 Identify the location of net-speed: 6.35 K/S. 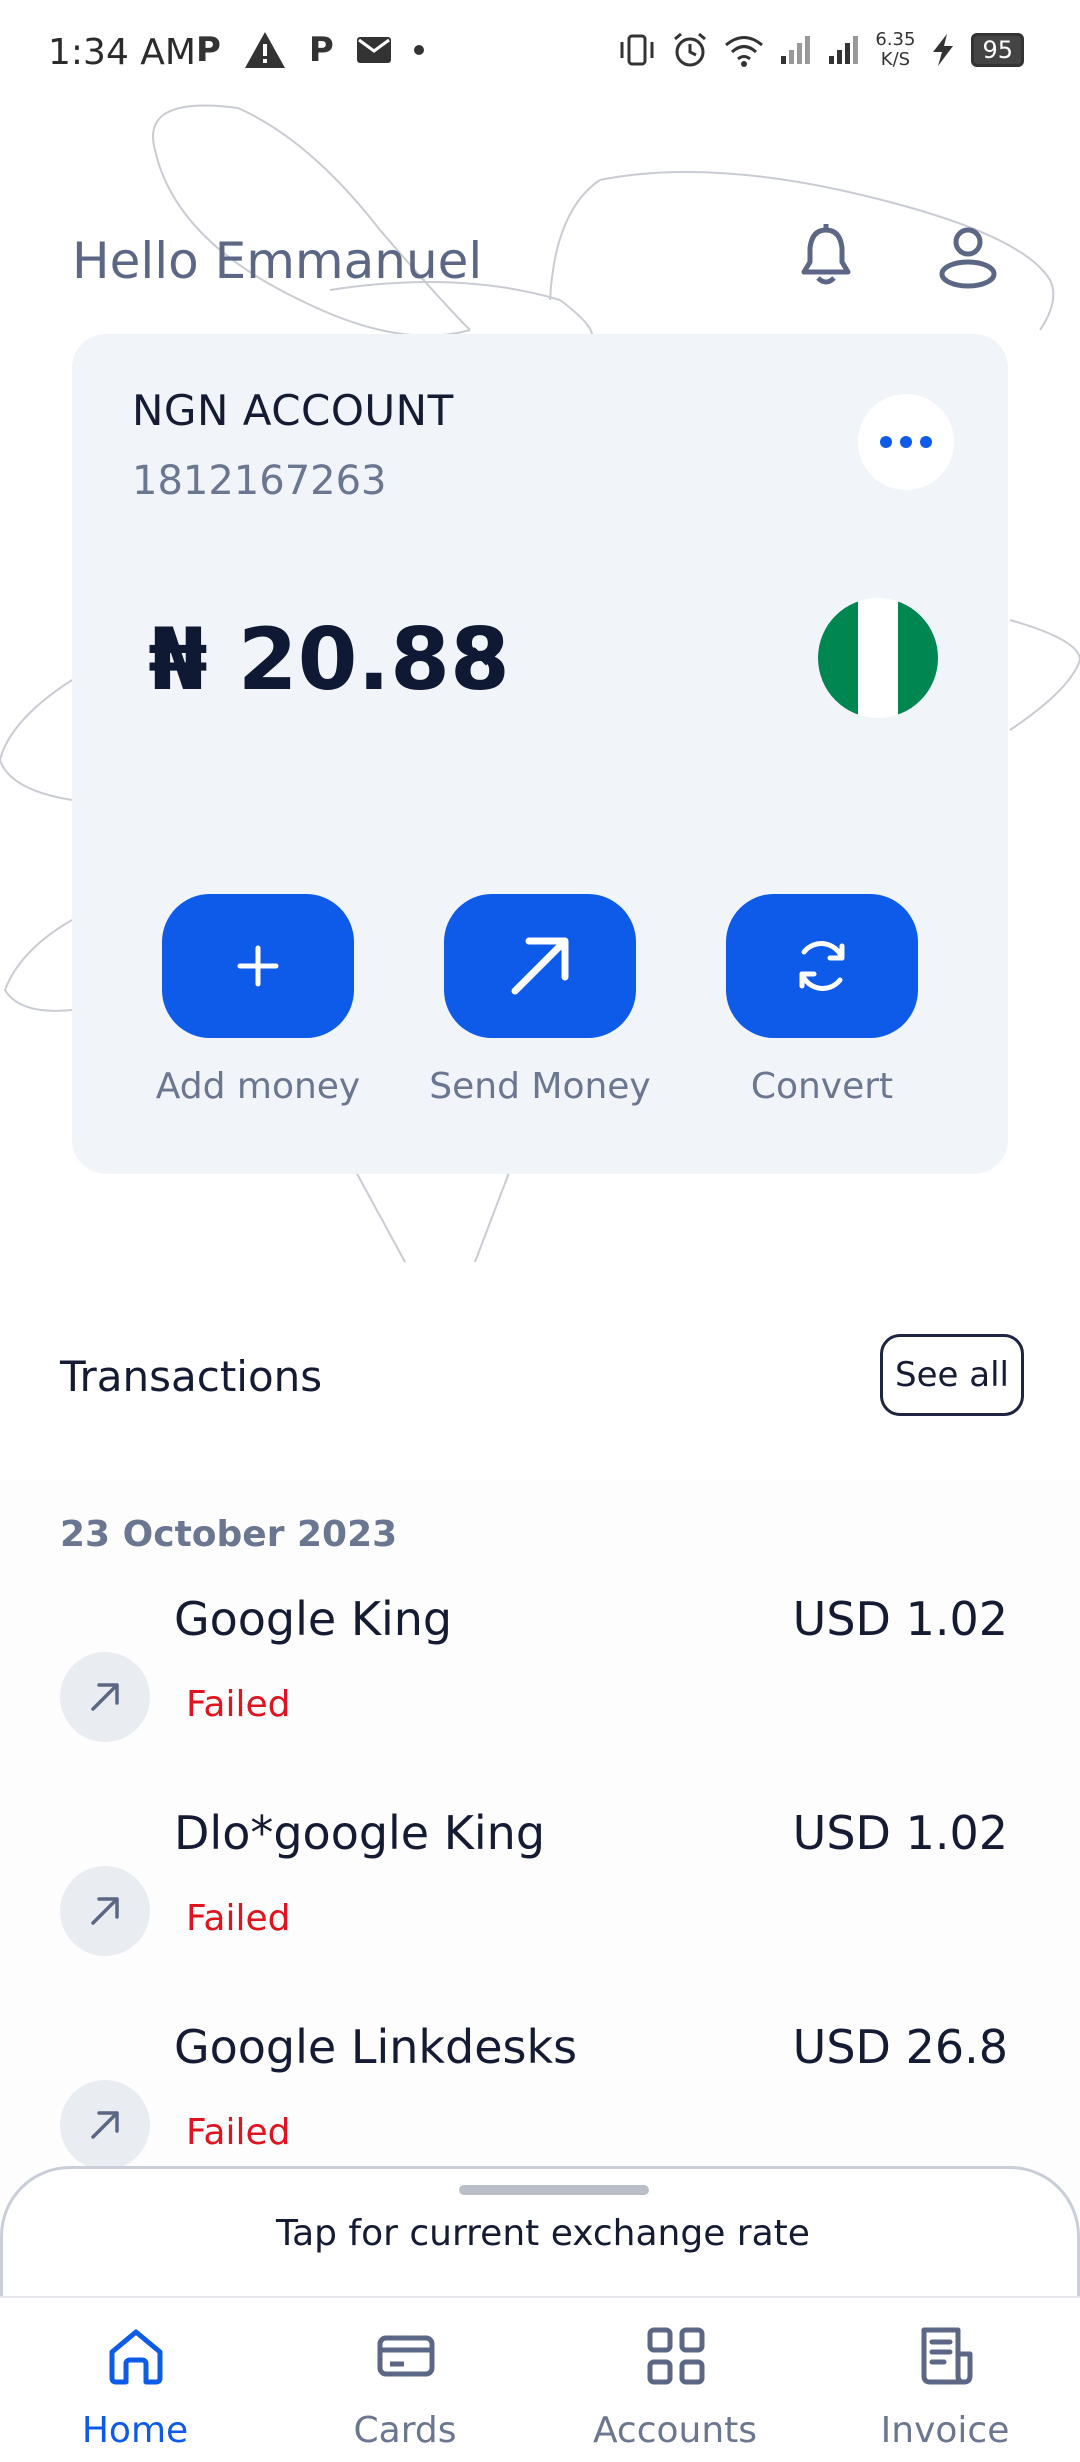
(895, 49).